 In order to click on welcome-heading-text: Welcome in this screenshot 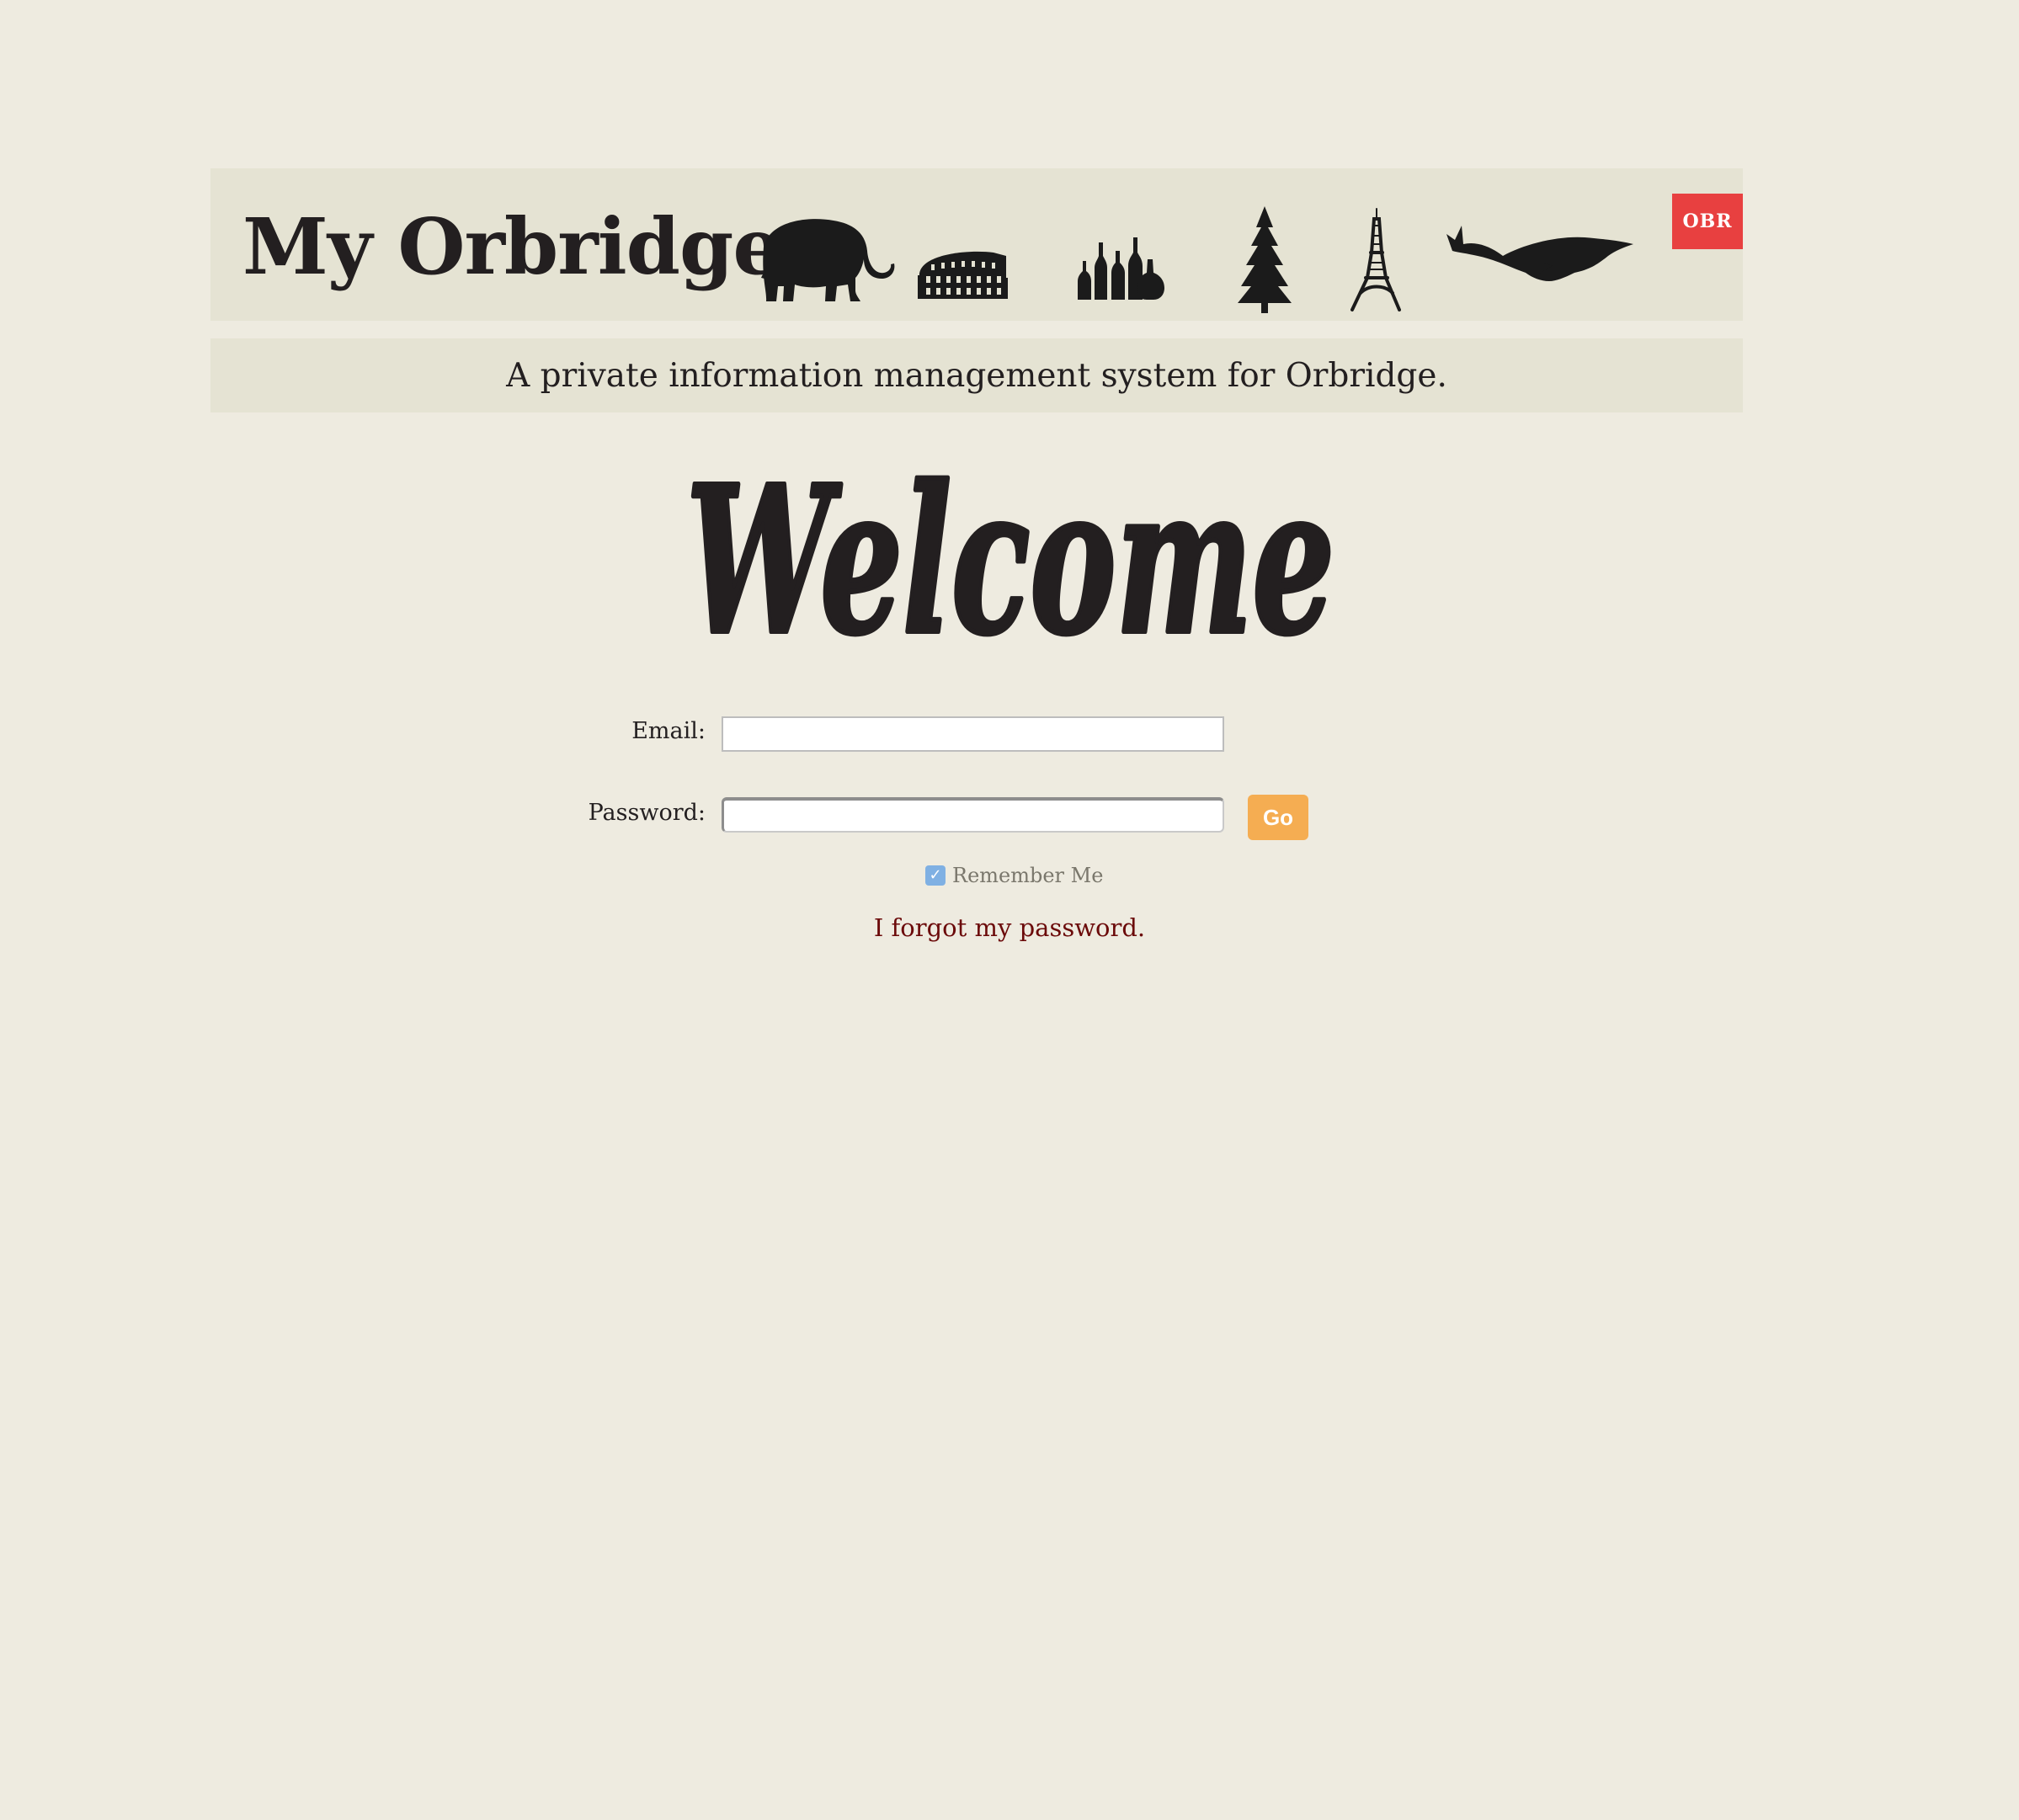, I will do `click(1010, 556)`.